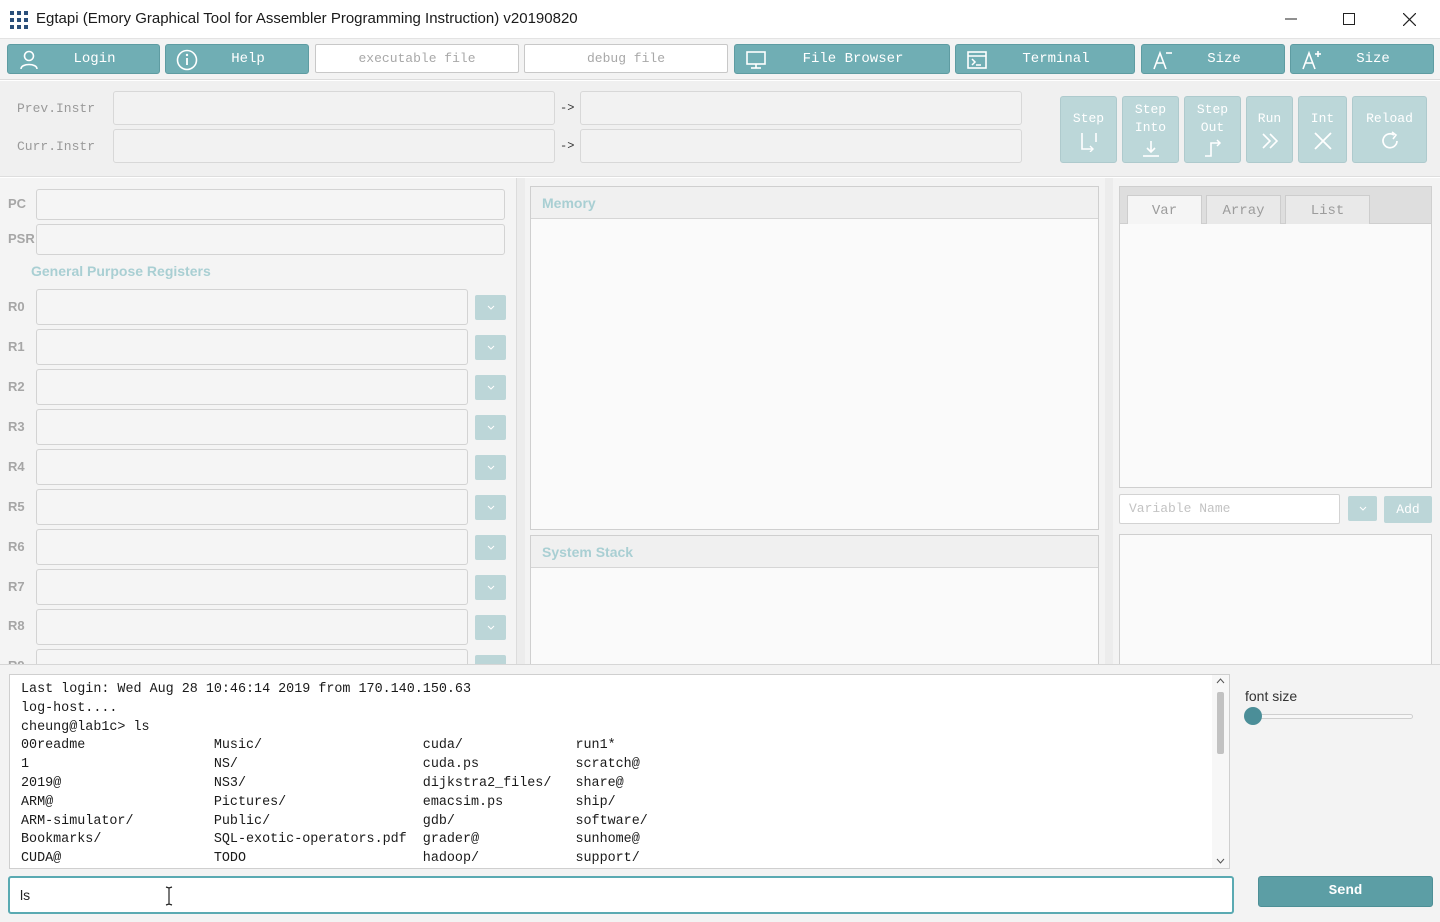 This screenshot has width=1440, height=922. What do you see at coordinates (1220, 681) in the screenshot?
I see `scroll-up-icon` at bounding box center [1220, 681].